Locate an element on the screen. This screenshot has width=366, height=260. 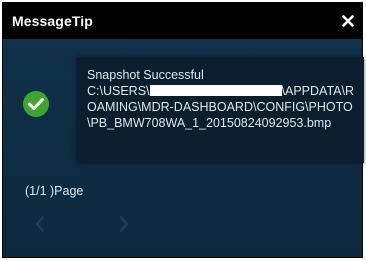
close-icon is located at coordinates (348, 21).